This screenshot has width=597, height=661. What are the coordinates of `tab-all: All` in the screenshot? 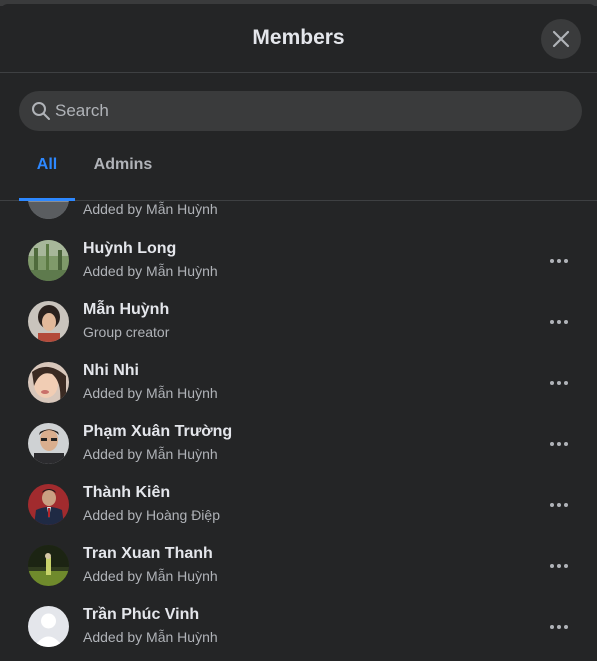 It's located at (47, 172).